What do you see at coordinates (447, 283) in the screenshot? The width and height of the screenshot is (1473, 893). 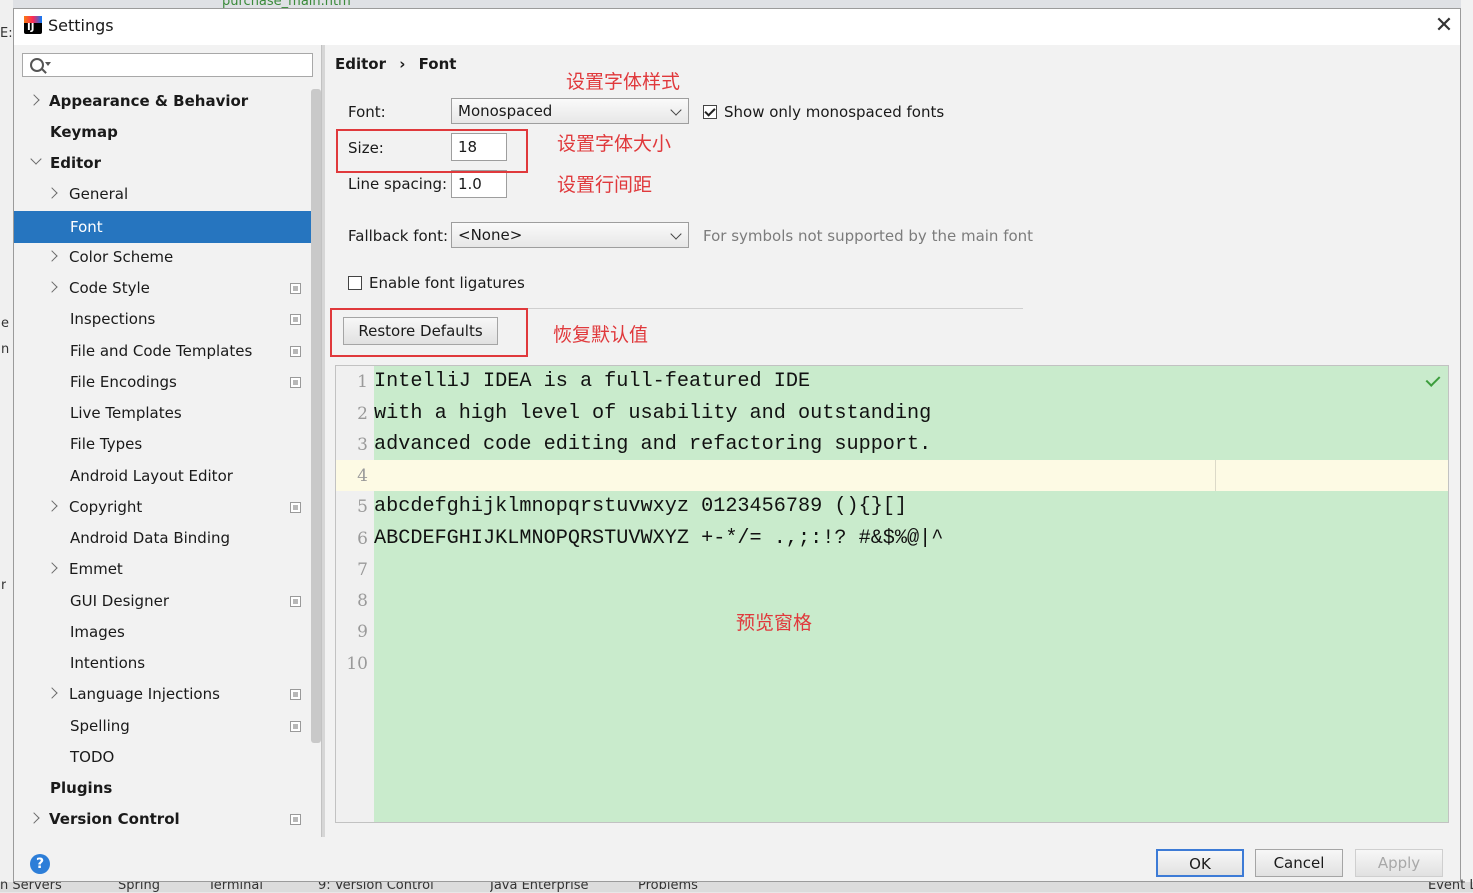 I see `font-ligatures-label: Enable font ligatures` at bounding box center [447, 283].